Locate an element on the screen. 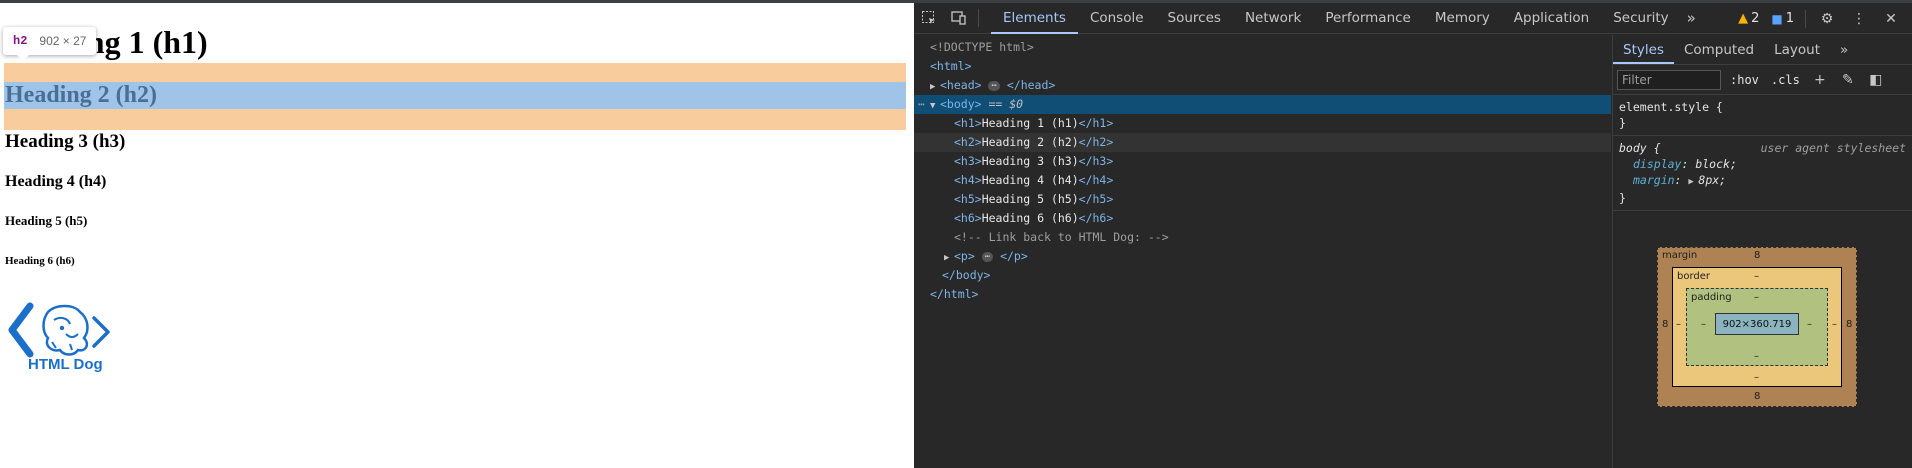  margin-bottom-value: 8 is located at coordinates (1757, 396).